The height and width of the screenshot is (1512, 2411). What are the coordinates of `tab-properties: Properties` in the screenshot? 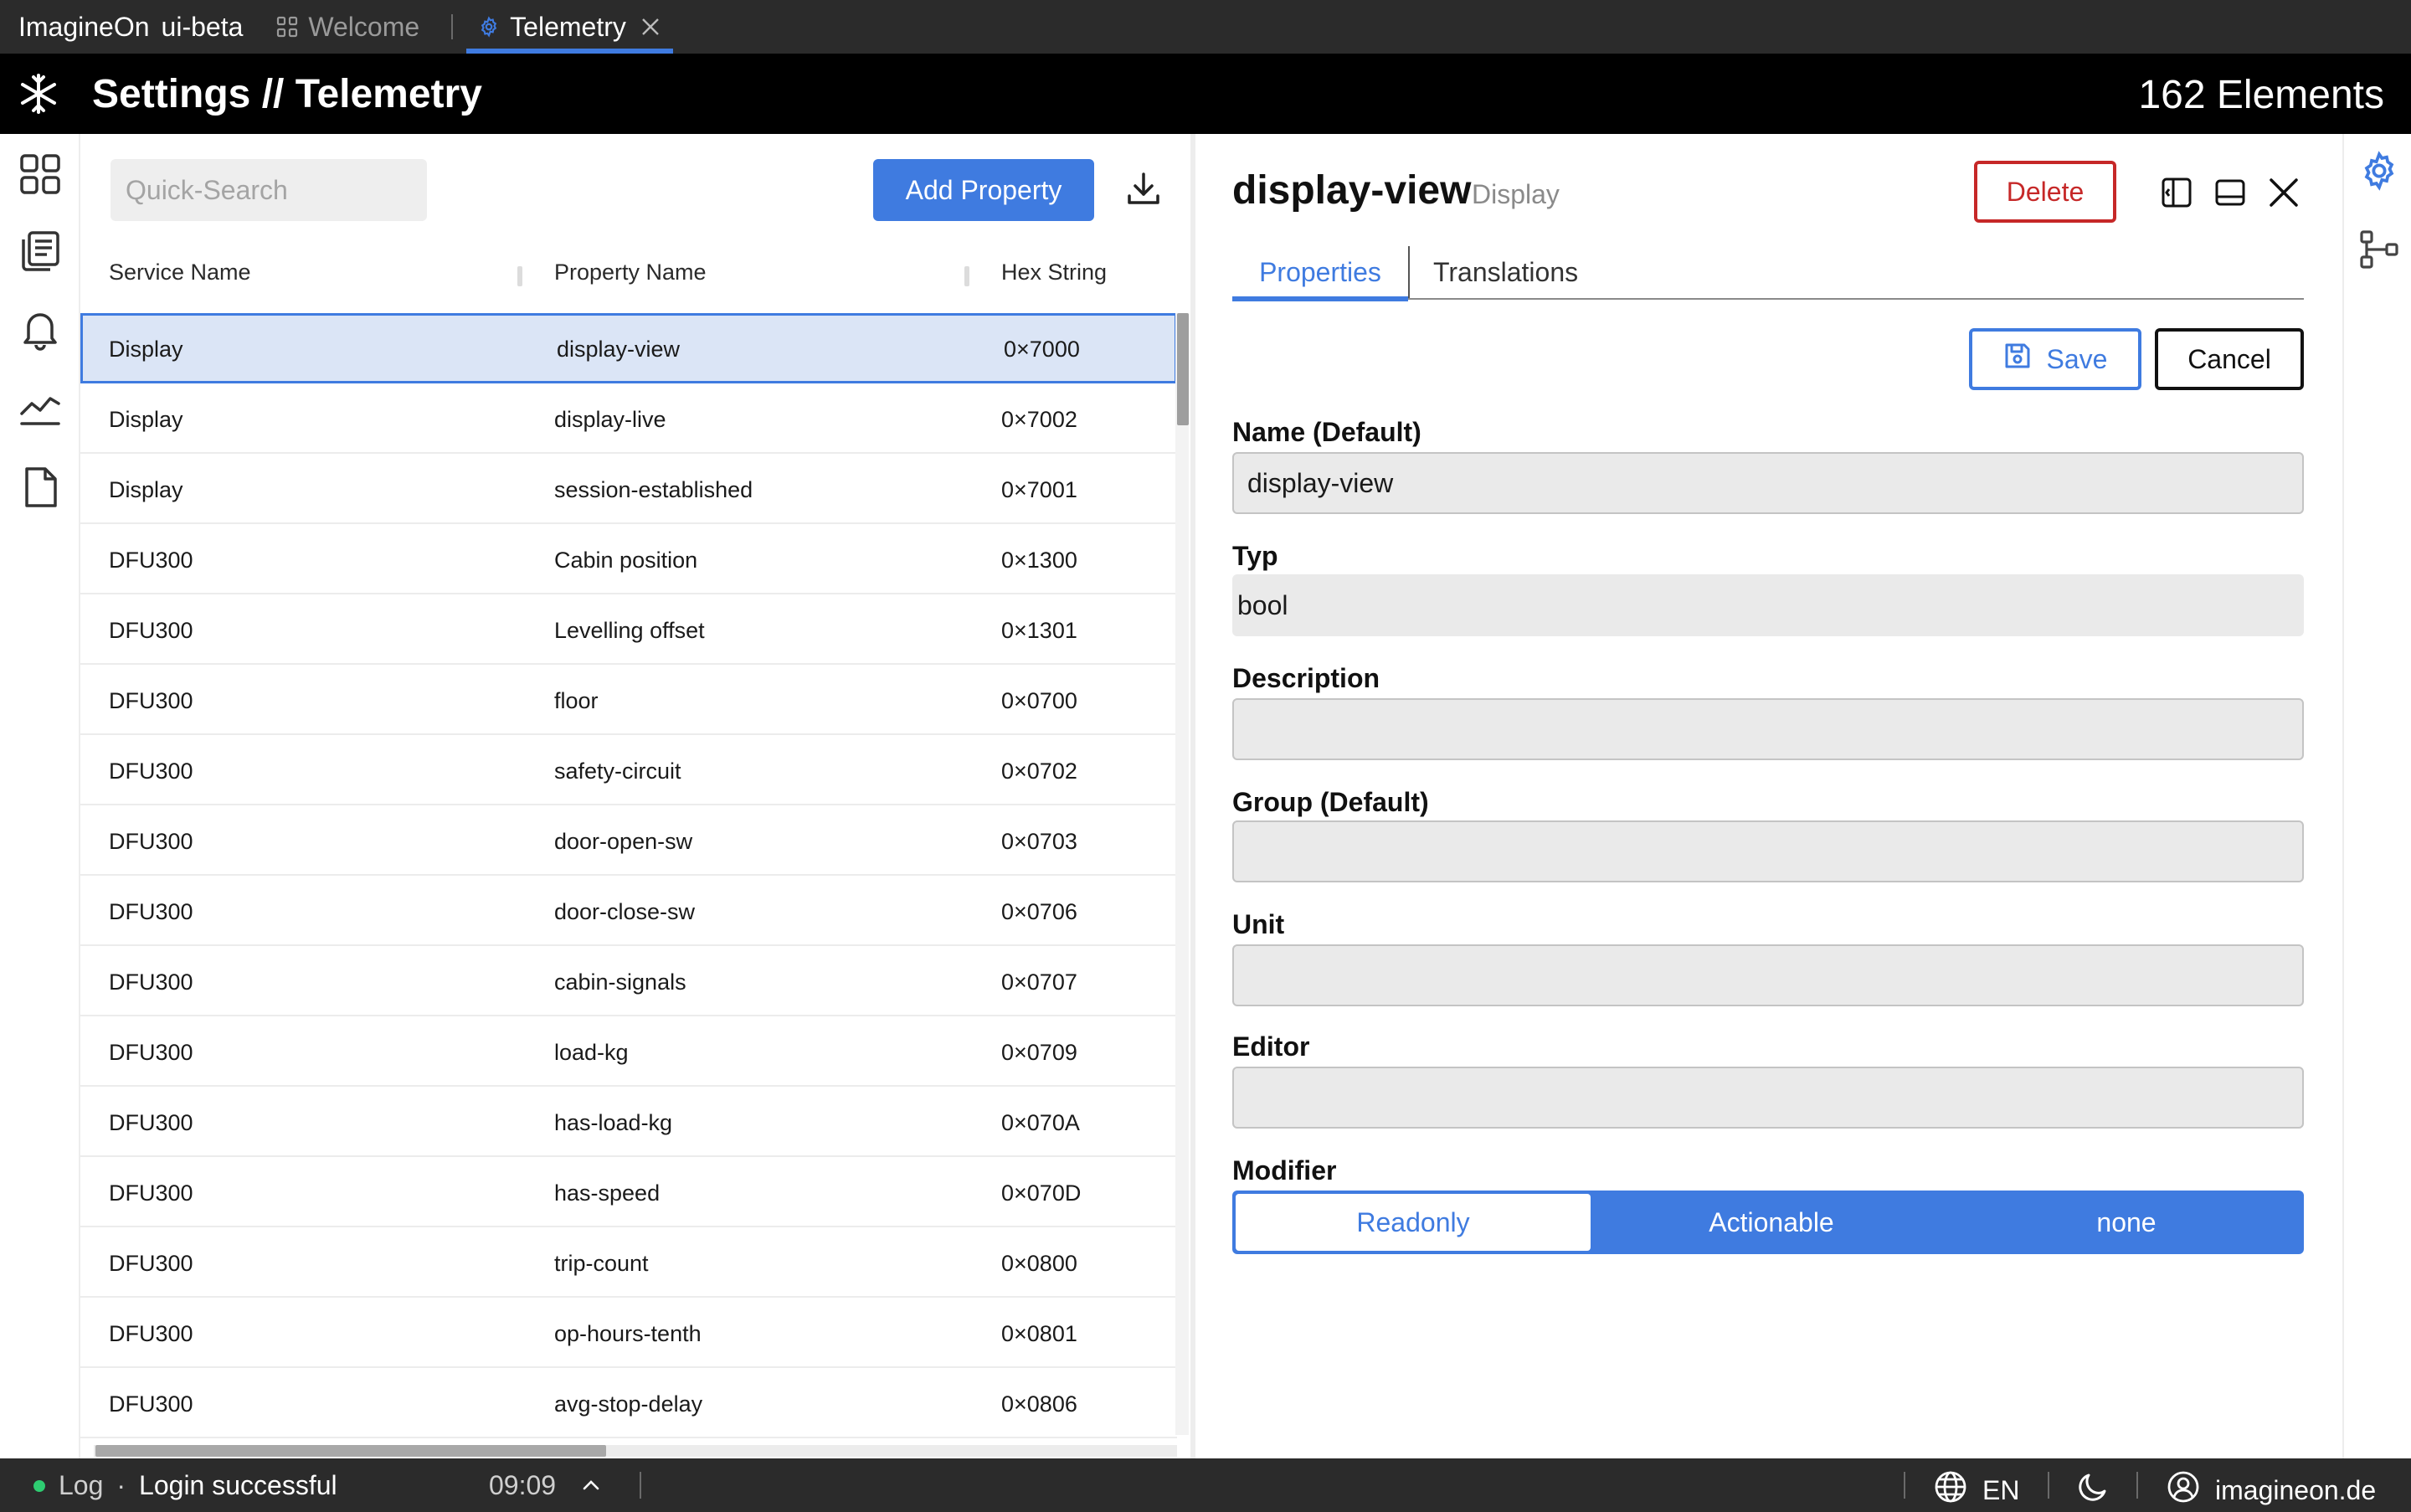 It's located at (1321, 273).